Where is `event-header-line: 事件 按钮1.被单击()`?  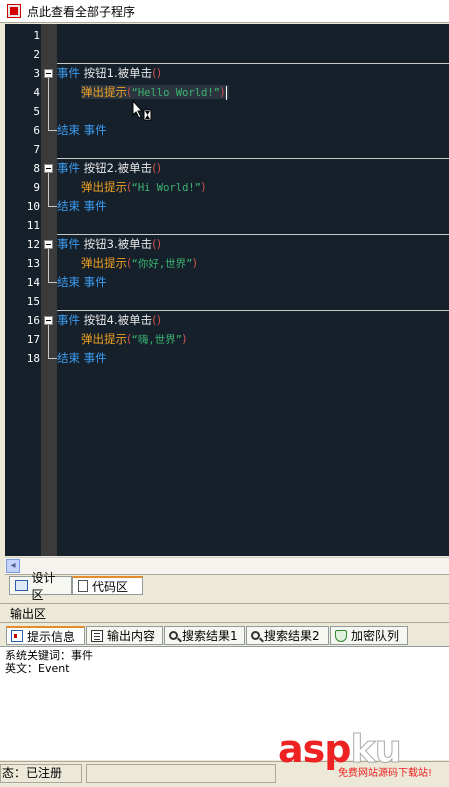
event-header-line: 事件 按钮1.被单击() is located at coordinates (253, 73).